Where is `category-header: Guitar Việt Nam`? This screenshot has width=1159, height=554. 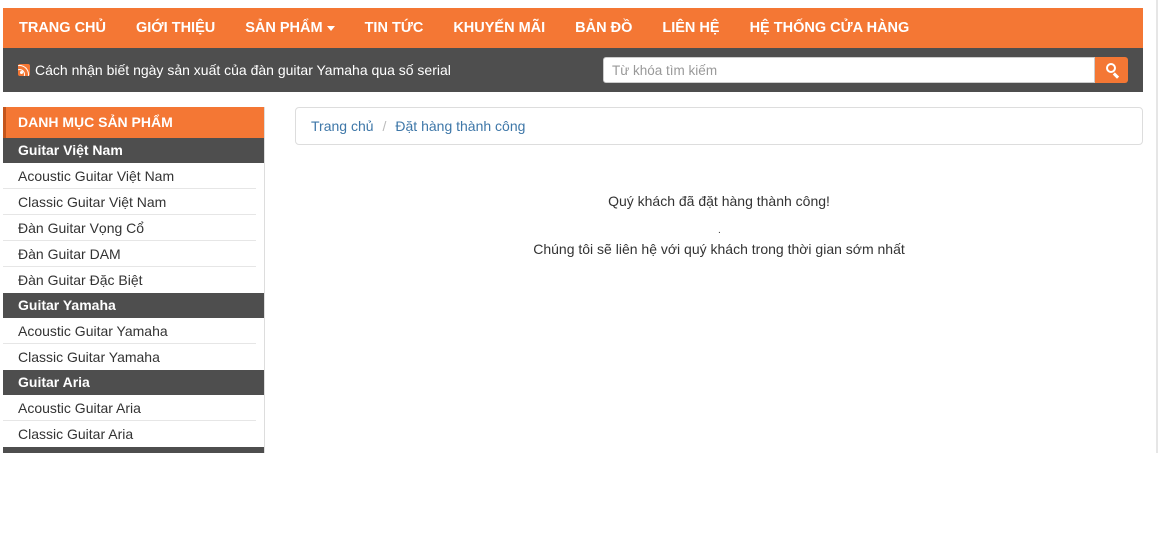 category-header: Guitar Việt Nam is located at coordinates (133, 150).